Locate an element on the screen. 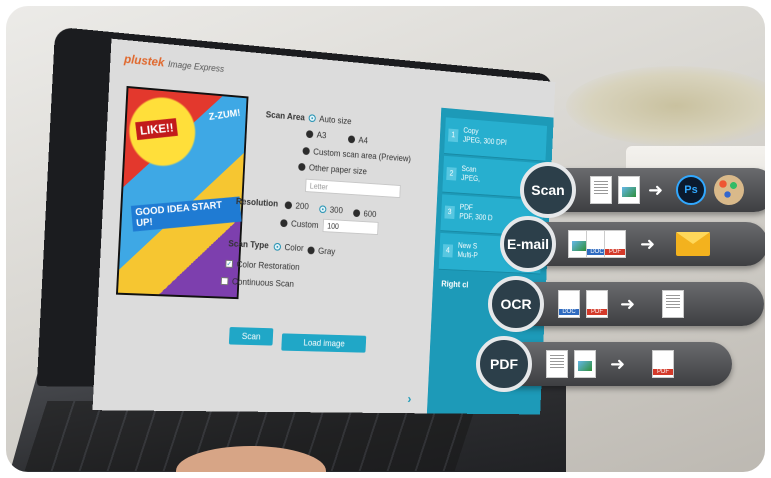  radio-color is located at coordinates (277, 246).